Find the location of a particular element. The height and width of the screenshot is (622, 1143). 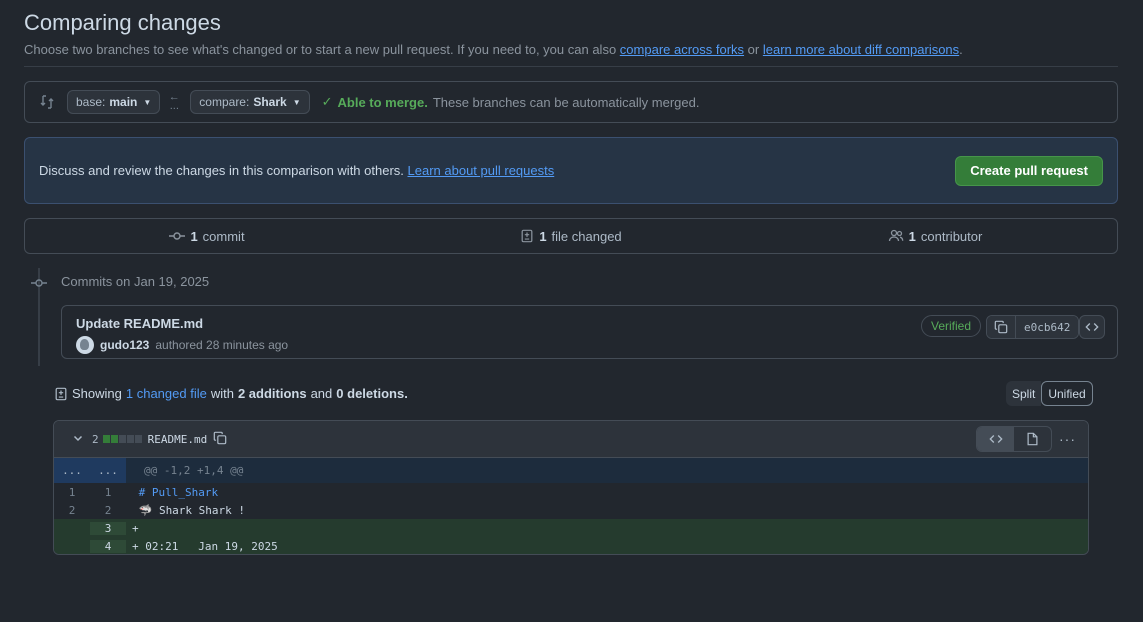

people-icon is located at coordinates (896, 235).